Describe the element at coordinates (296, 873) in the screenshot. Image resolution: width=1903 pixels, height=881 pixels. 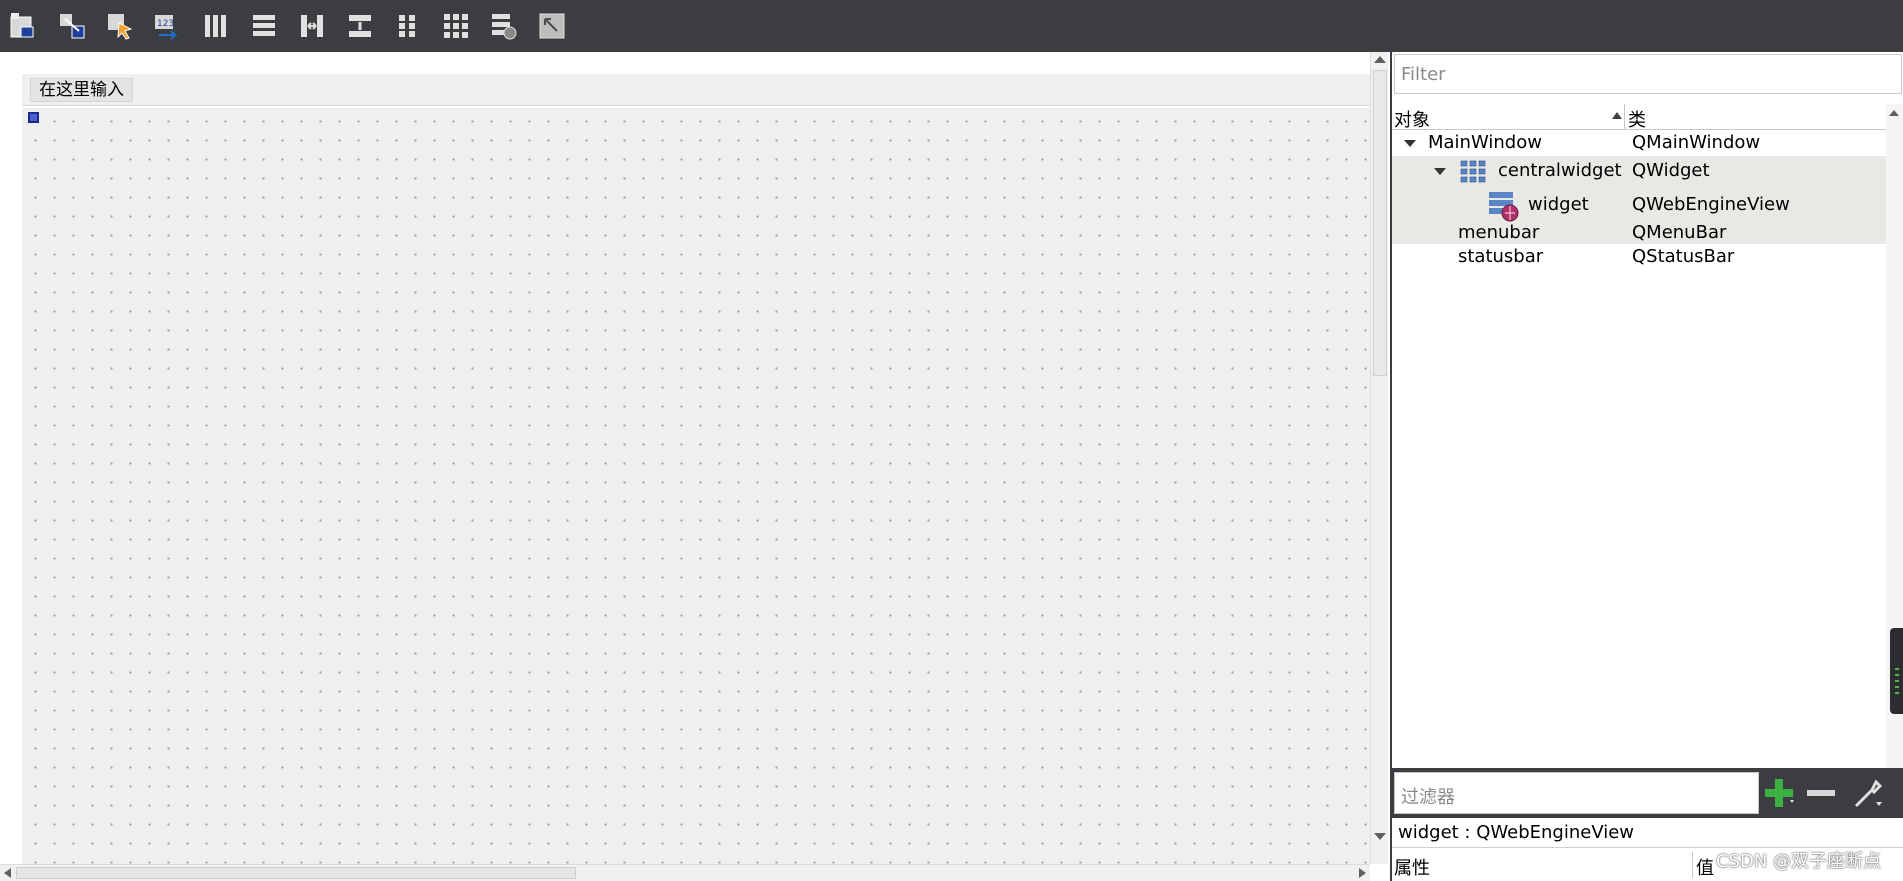
I see `scroll-thumb-horizontal` at that location.